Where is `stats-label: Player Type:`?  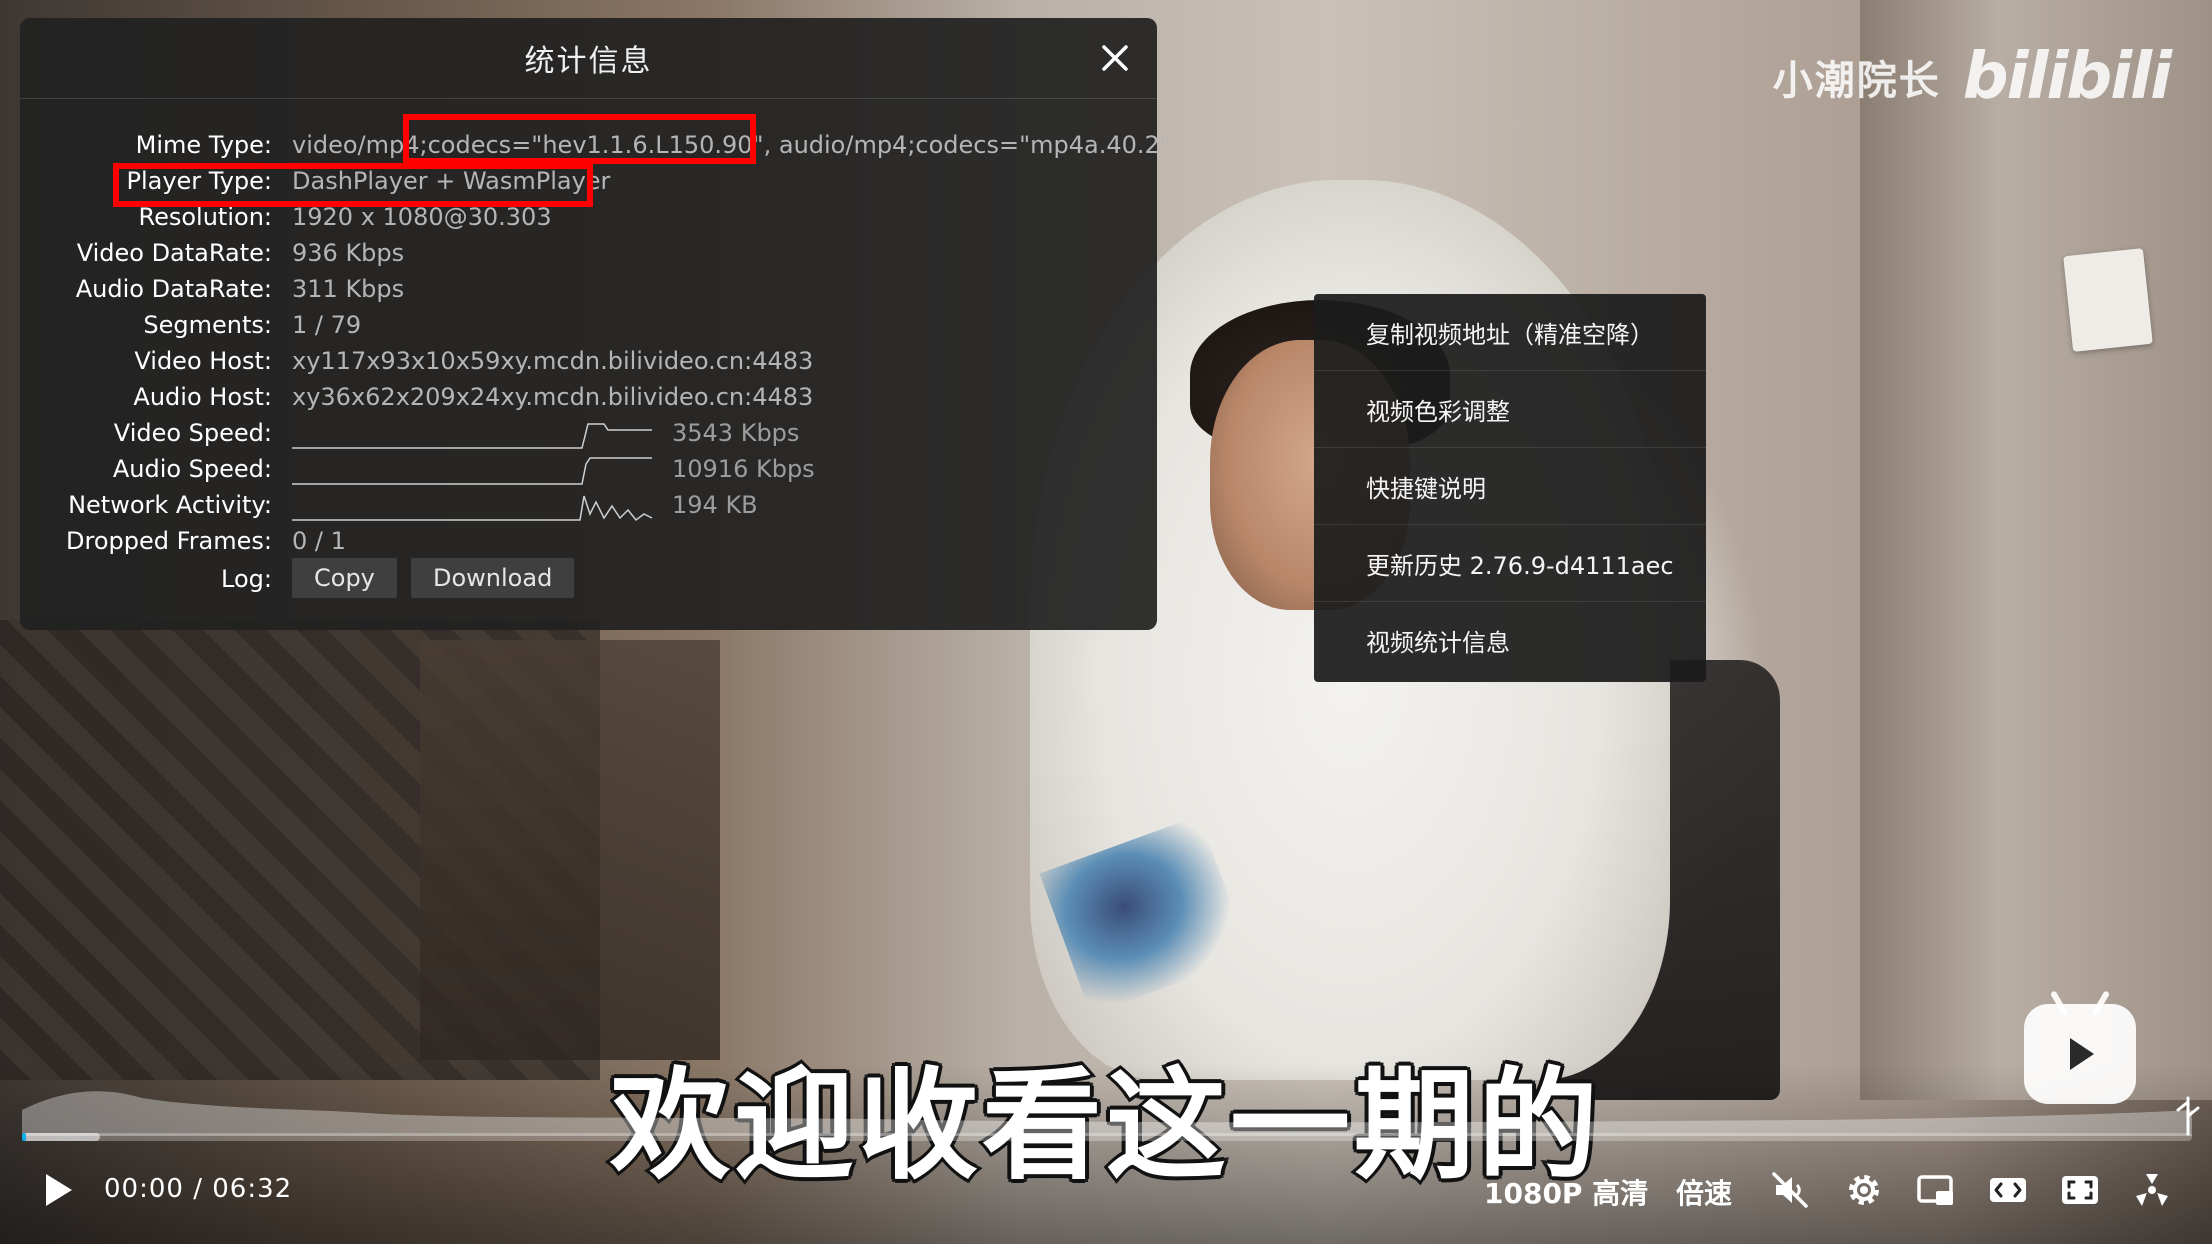
stats-label: Player Type: is located at coordinates (199, 181).